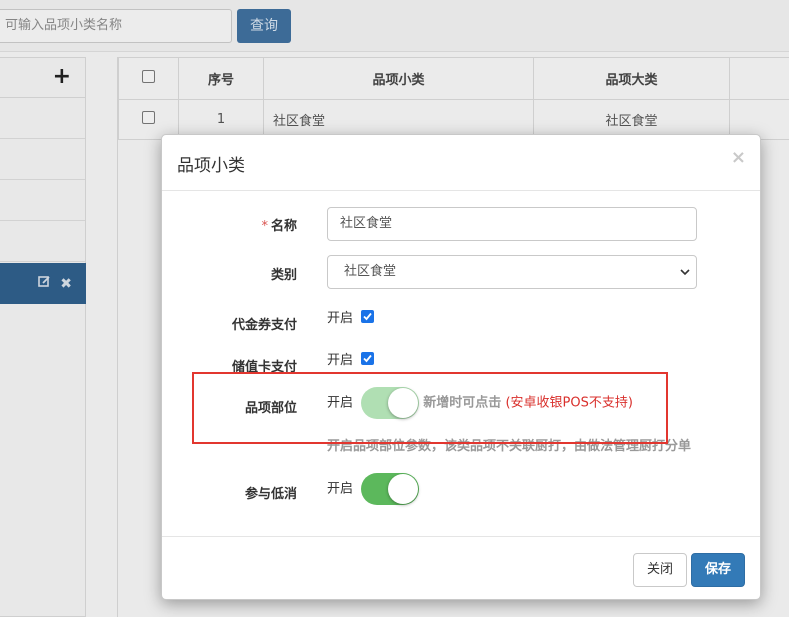  I want to click on category-select: 社区食堂, so click(512, 272).